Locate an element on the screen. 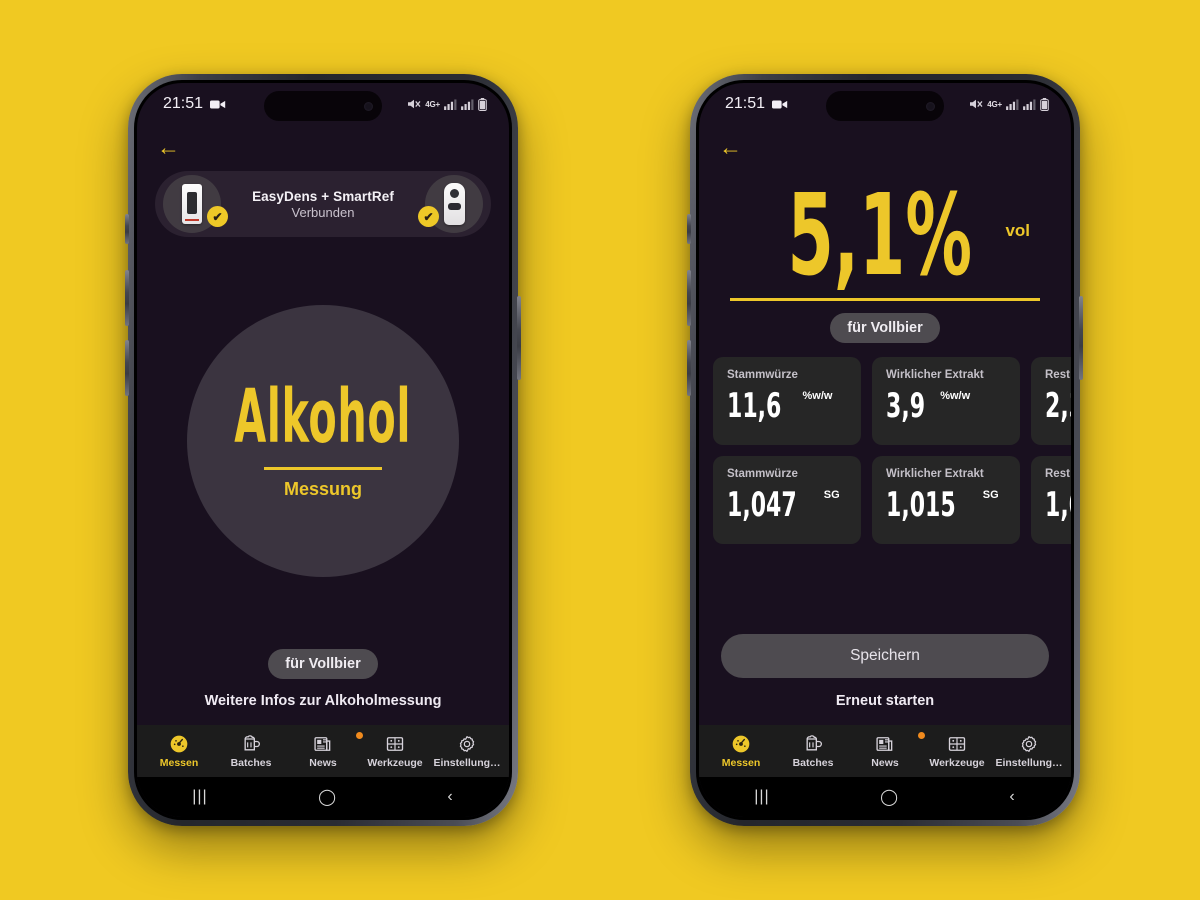  card-value: 3,9 is located at coordinates (906, 405).